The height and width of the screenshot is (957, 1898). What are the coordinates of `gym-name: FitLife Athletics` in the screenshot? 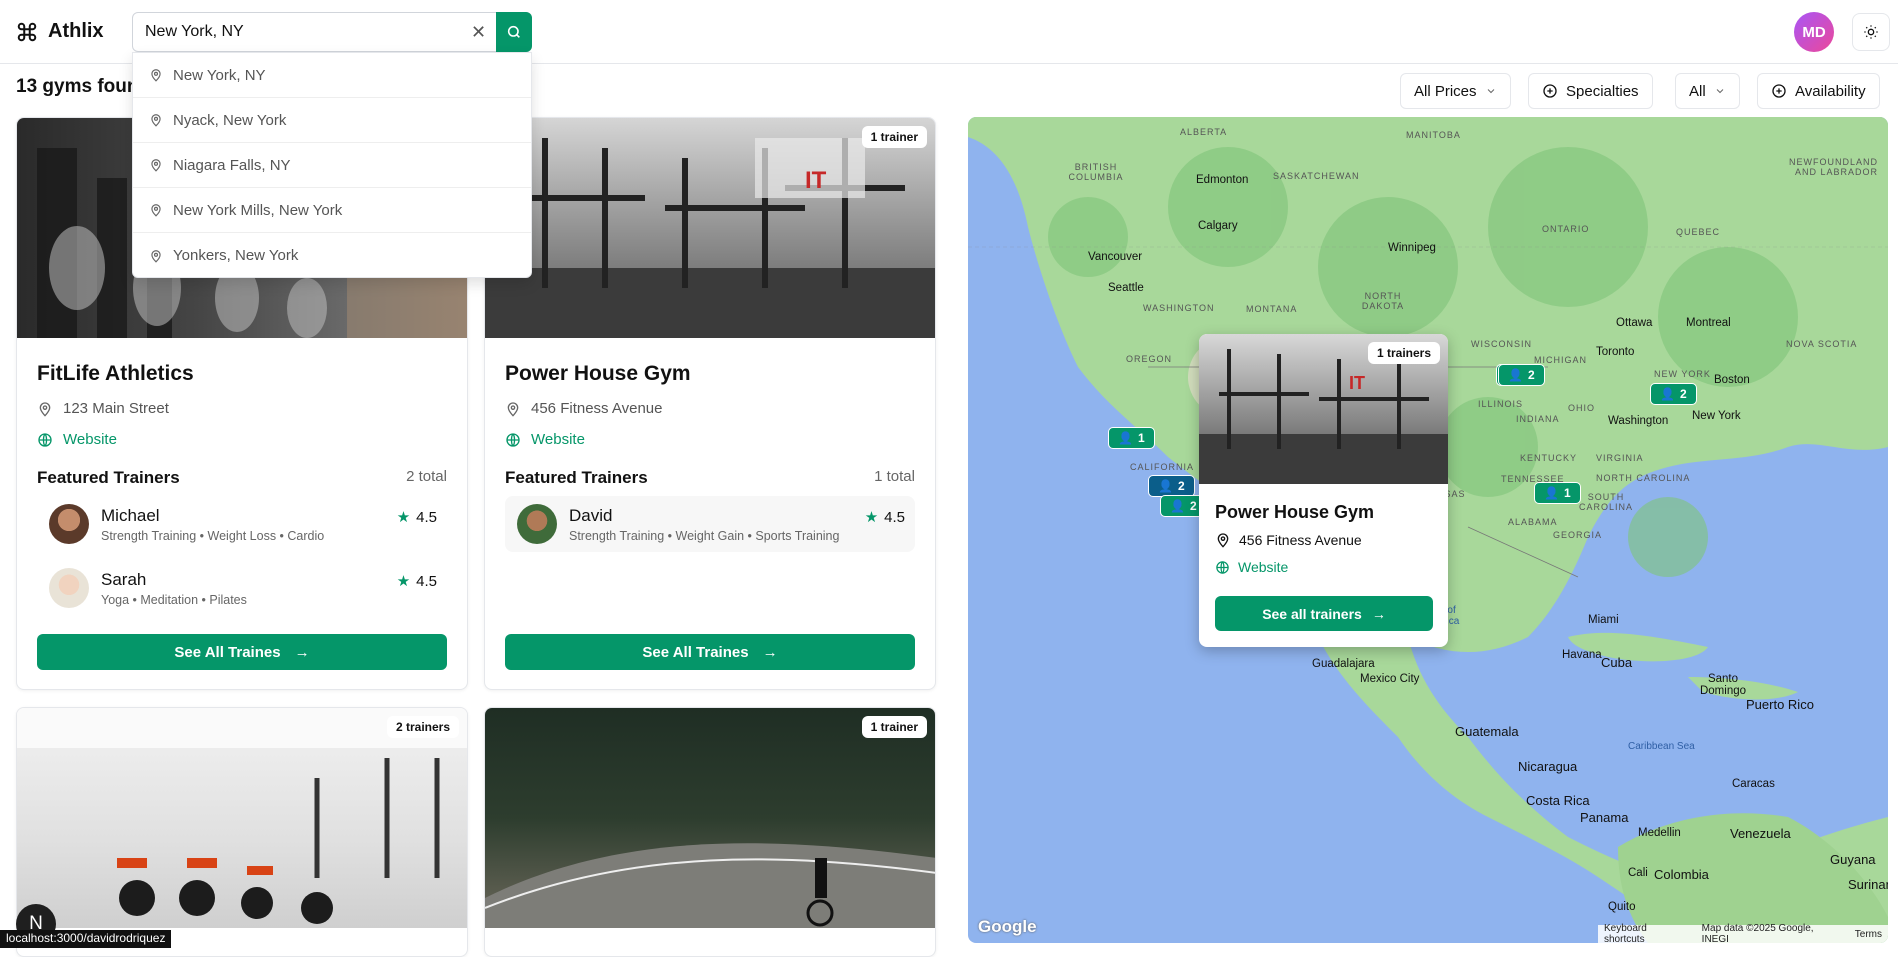 It's located at (242, 374).